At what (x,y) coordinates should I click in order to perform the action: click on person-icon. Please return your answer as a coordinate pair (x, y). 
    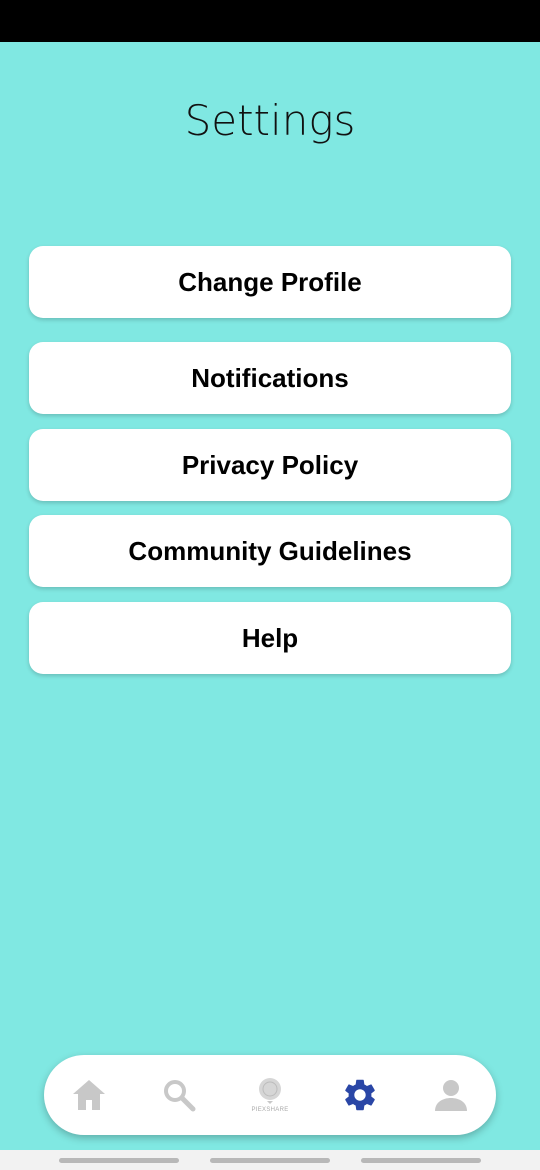
    Looking at the image, I should click on (451, 1095).